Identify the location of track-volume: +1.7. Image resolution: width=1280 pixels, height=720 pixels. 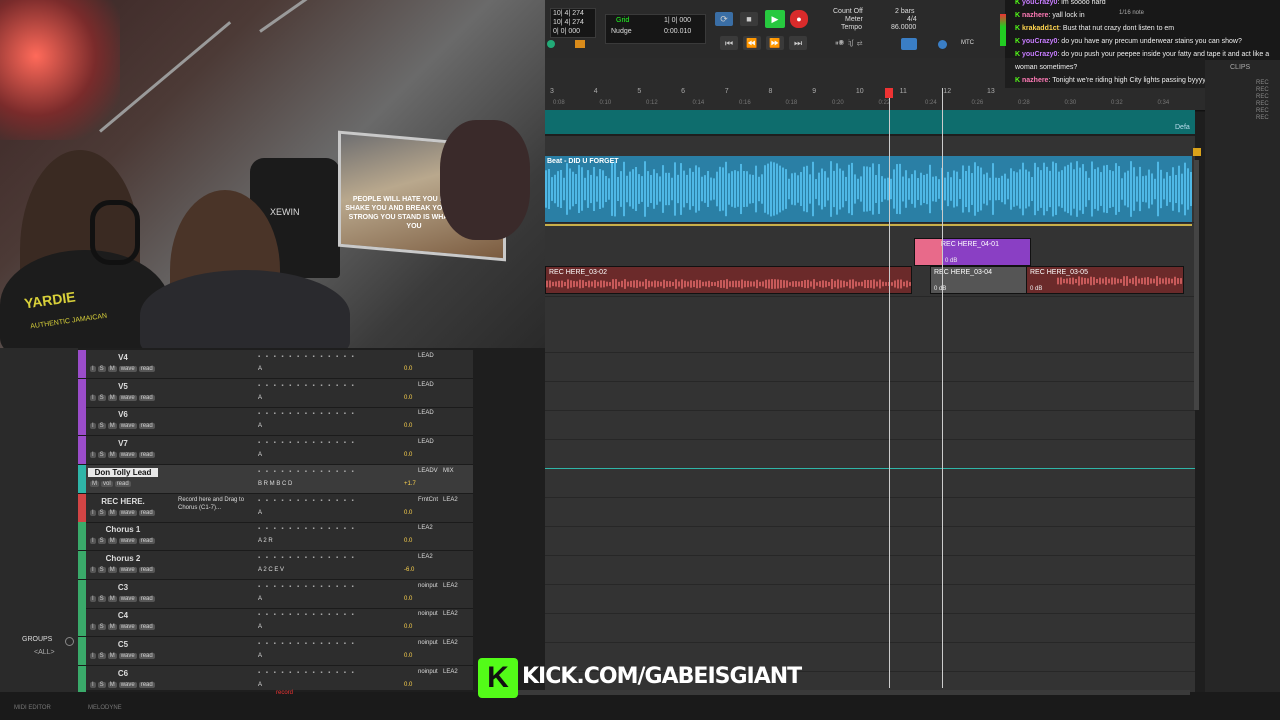
(410, 484).